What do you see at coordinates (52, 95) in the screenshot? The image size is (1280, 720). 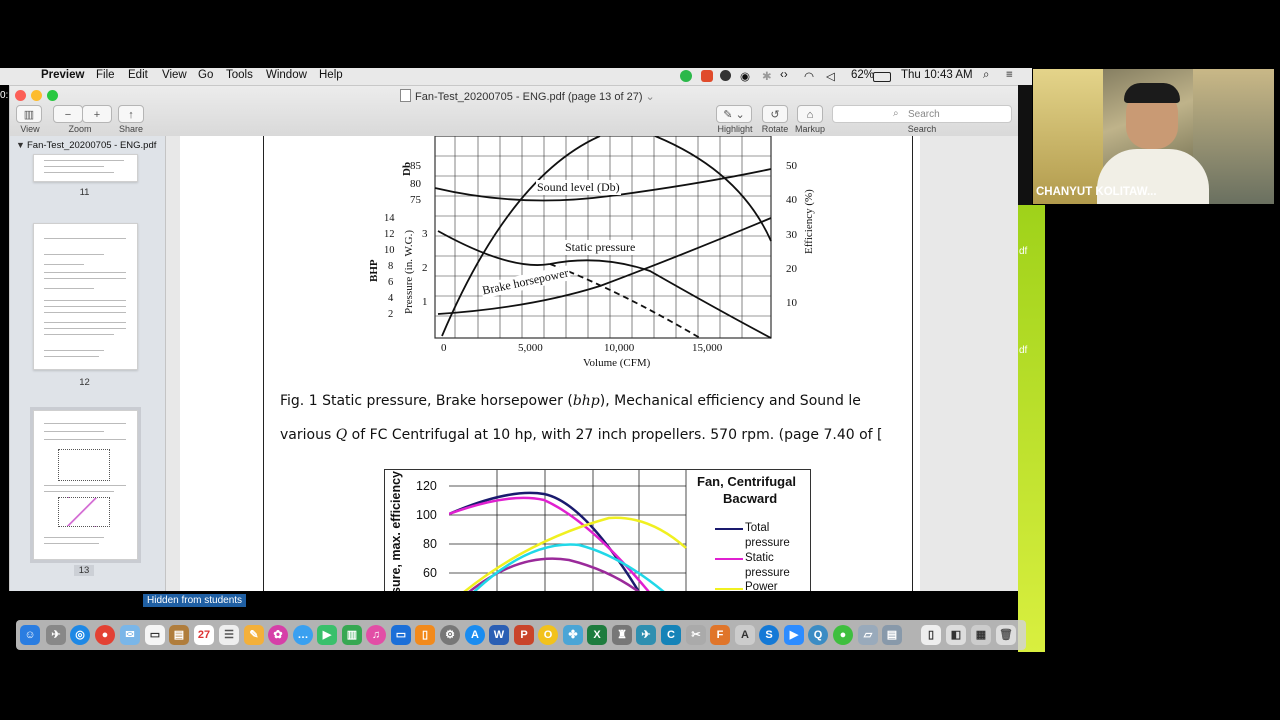 I see `zoom-window-icon` at bounding box center [52, 95].